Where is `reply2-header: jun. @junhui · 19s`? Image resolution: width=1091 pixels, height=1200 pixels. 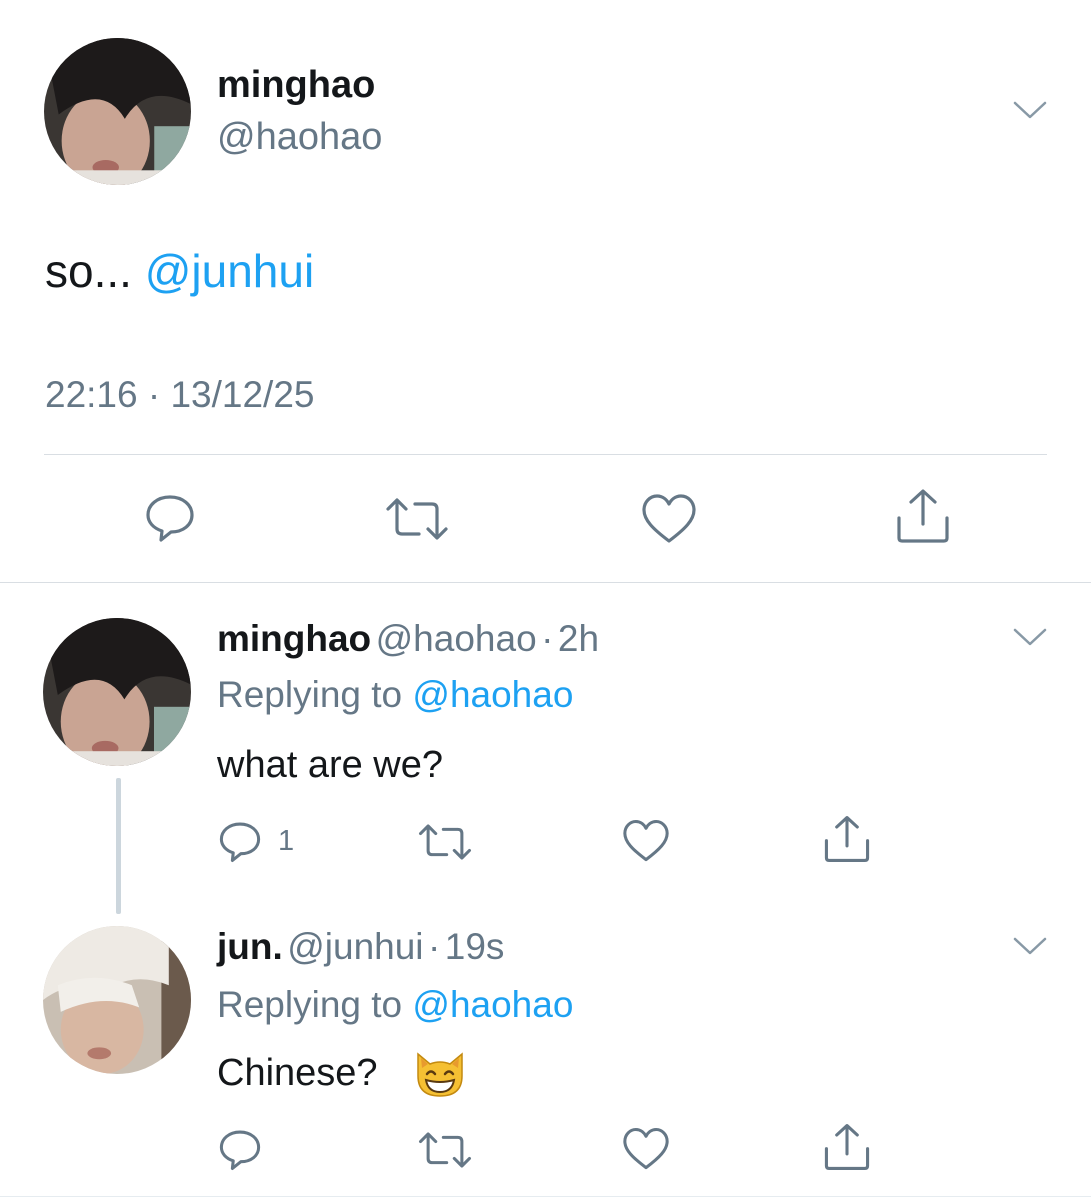
reply2-header: jun. @junhui · 19s is located at coordinates (360, 947).